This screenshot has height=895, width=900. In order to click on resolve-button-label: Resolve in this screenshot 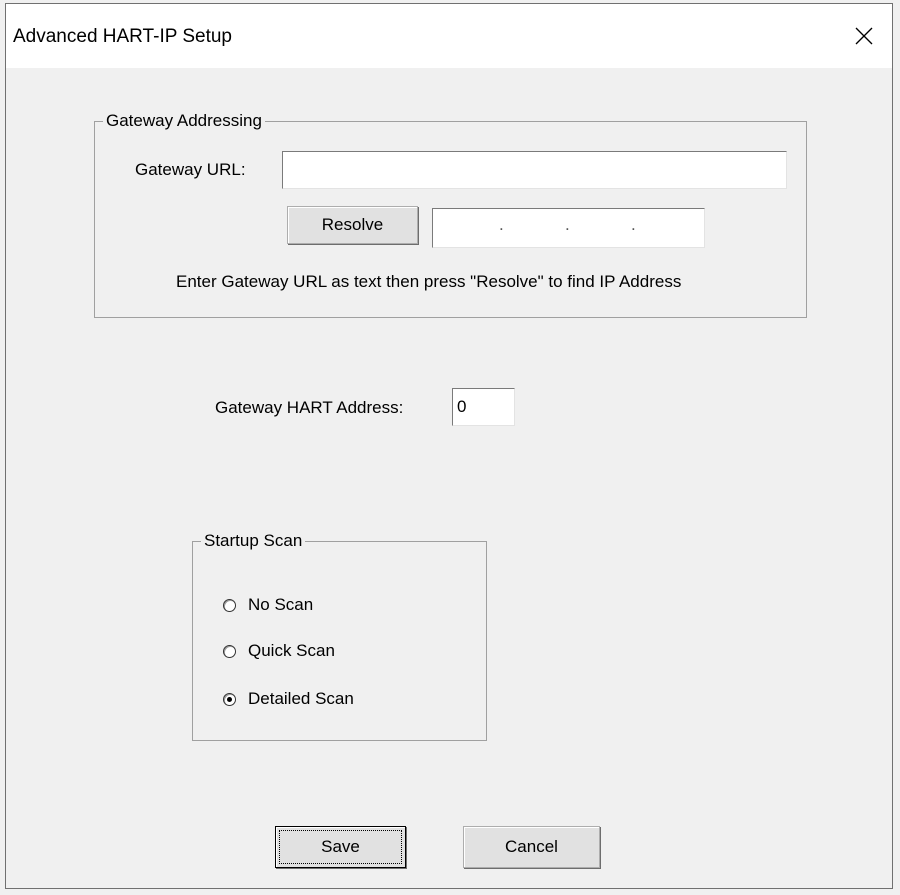, I will do `click(352, 224)`.